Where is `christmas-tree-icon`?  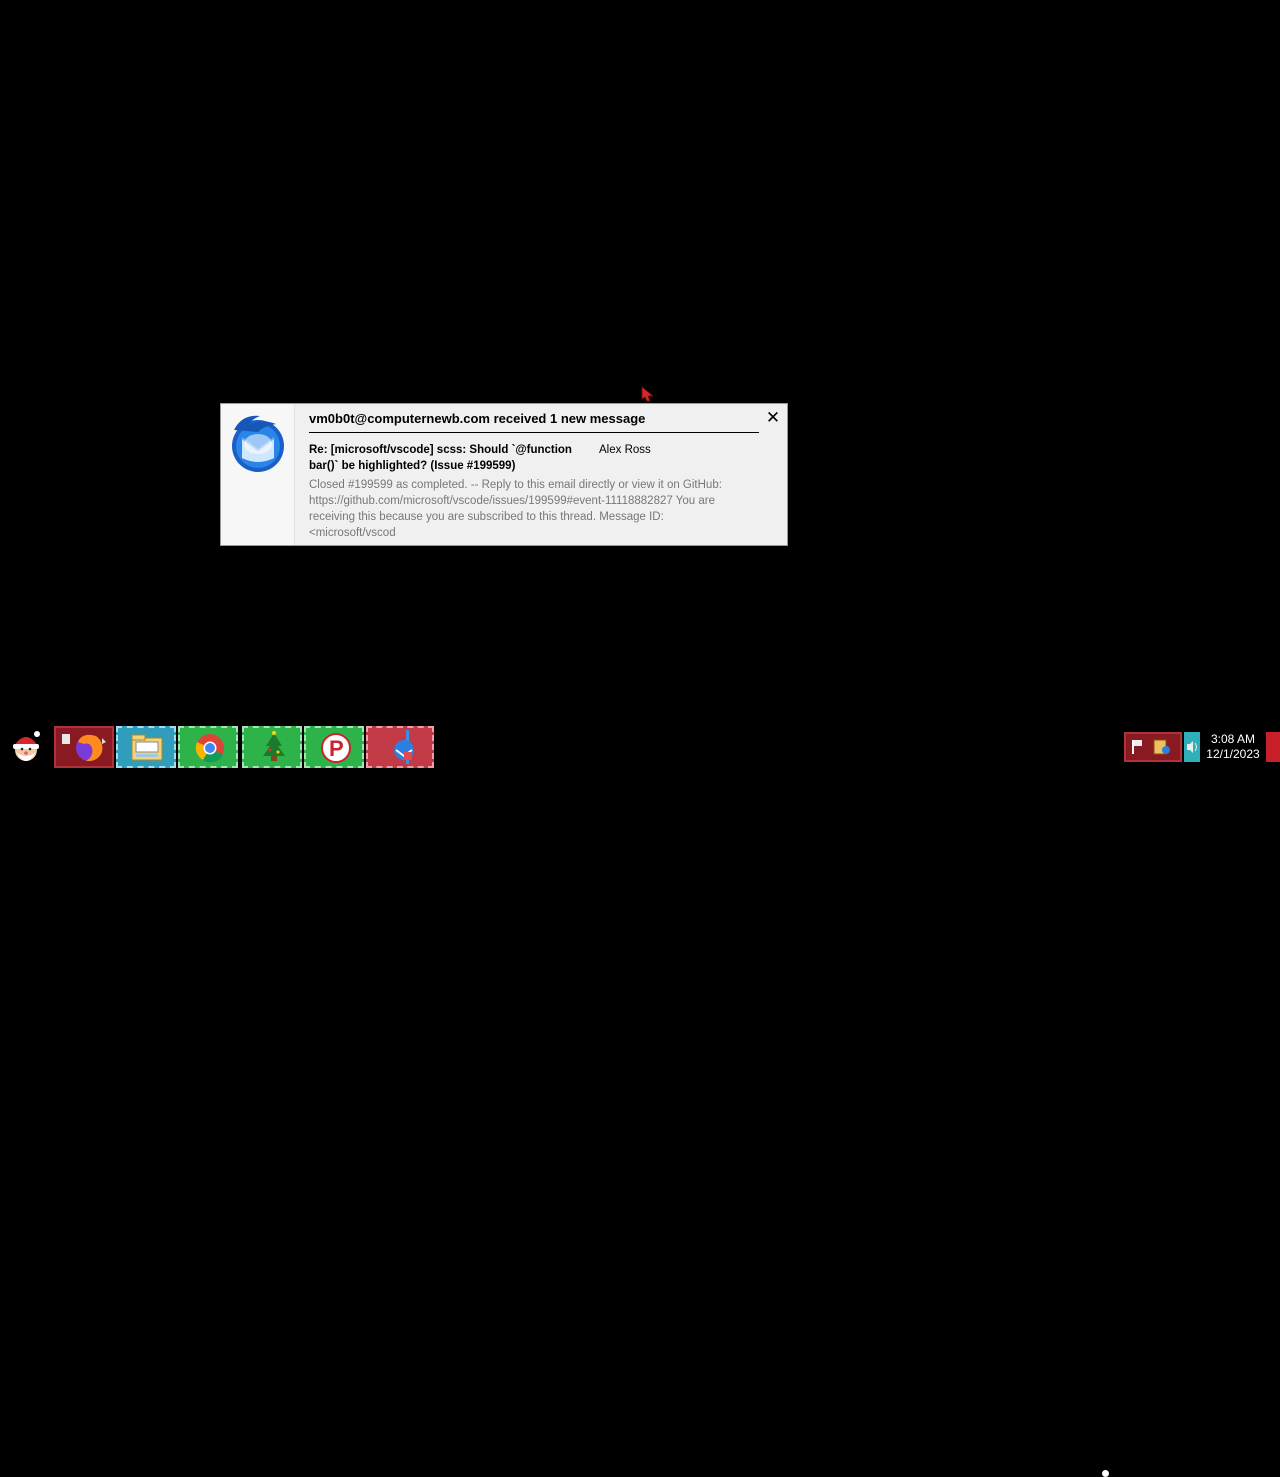 christmas-tree-icon is located at coordinates (274, 746).